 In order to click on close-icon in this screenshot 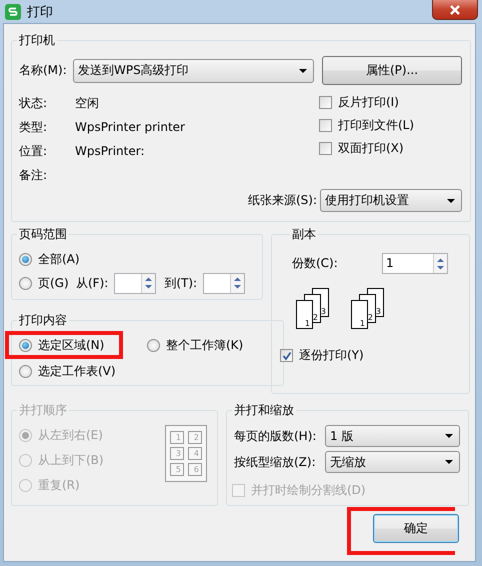, I will do `click(455, 9)`.